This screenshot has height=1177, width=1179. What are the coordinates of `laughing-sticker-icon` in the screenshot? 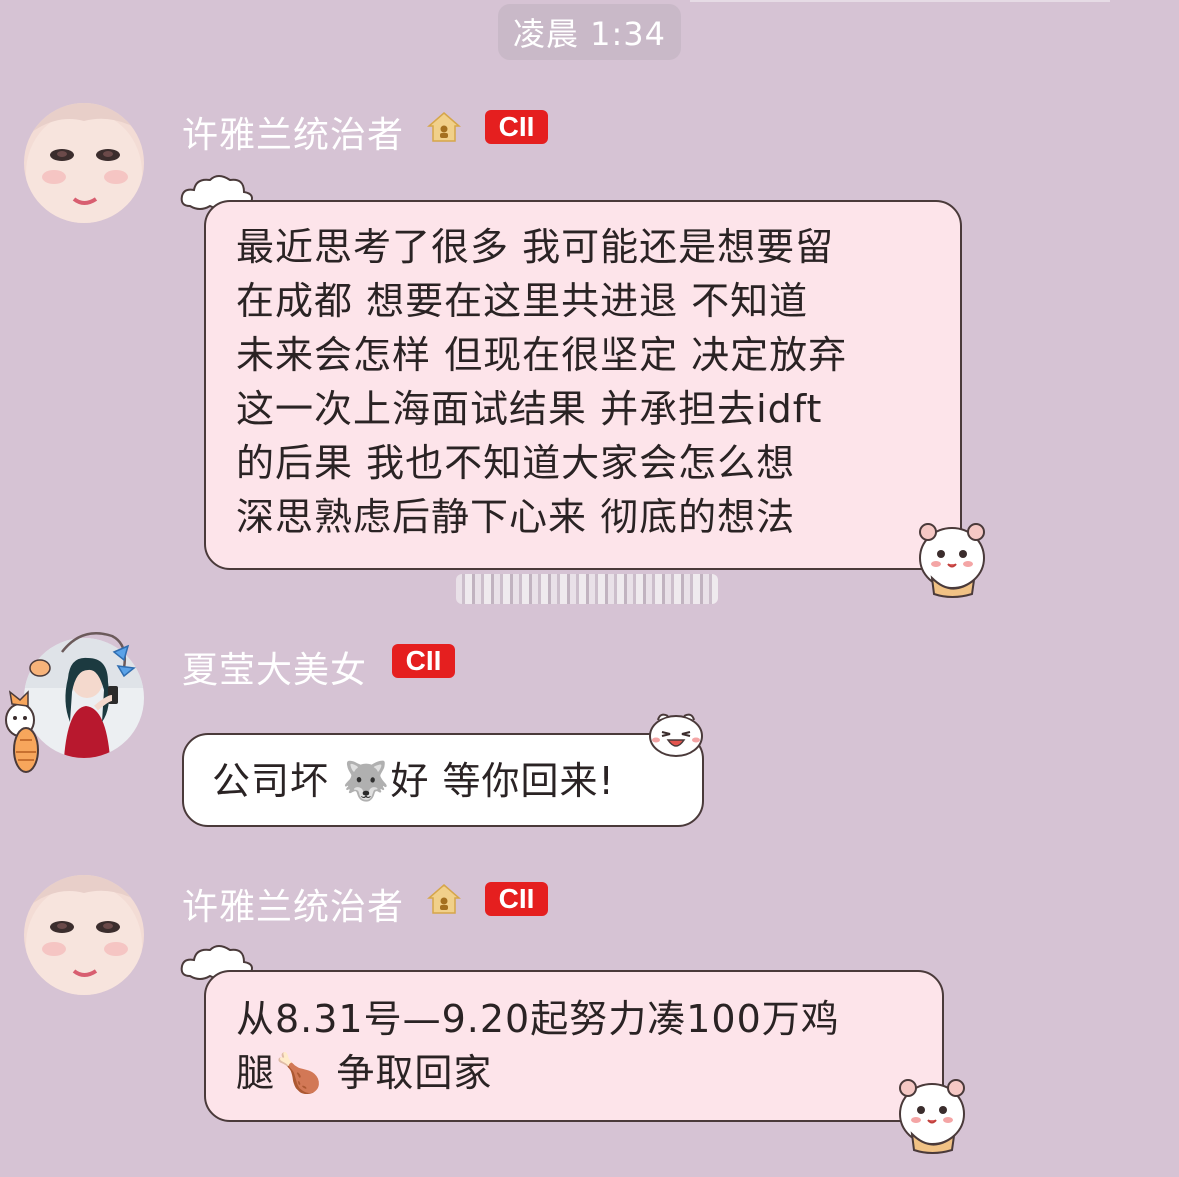 It's located at (676, 735).